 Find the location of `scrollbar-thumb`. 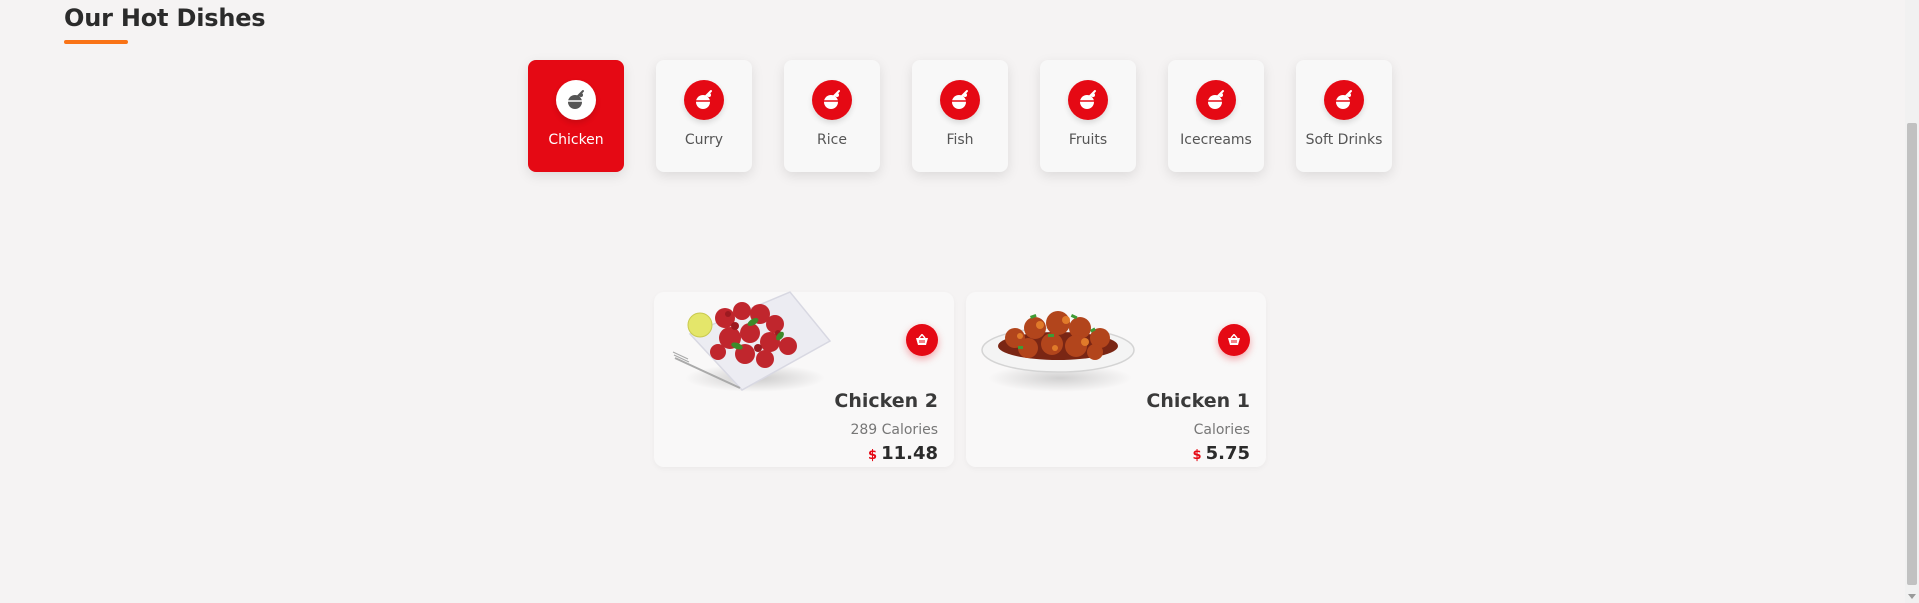

scrollbar-thumb is located at coordinates (1912, 354).